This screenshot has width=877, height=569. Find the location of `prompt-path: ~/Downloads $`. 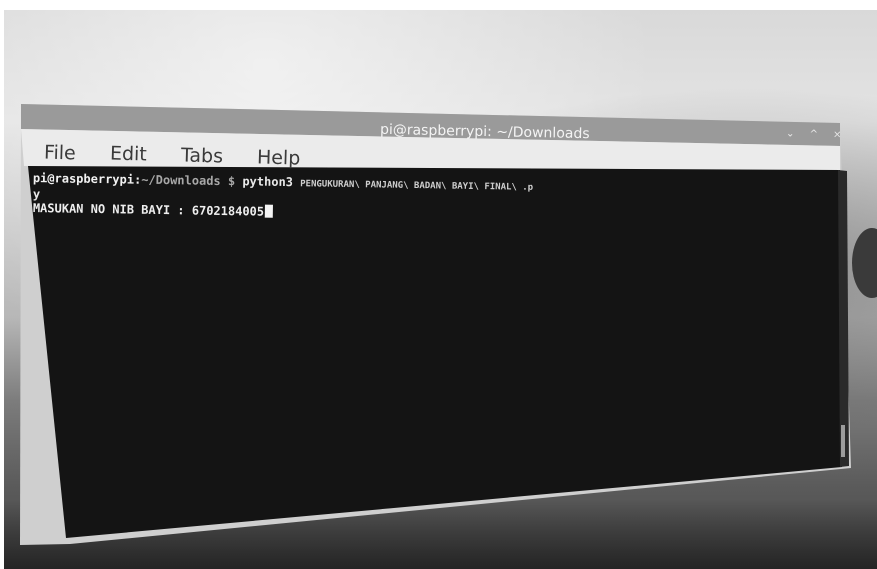

prompt-path: ~/Downloads $ is located at coordinates (188, 180).